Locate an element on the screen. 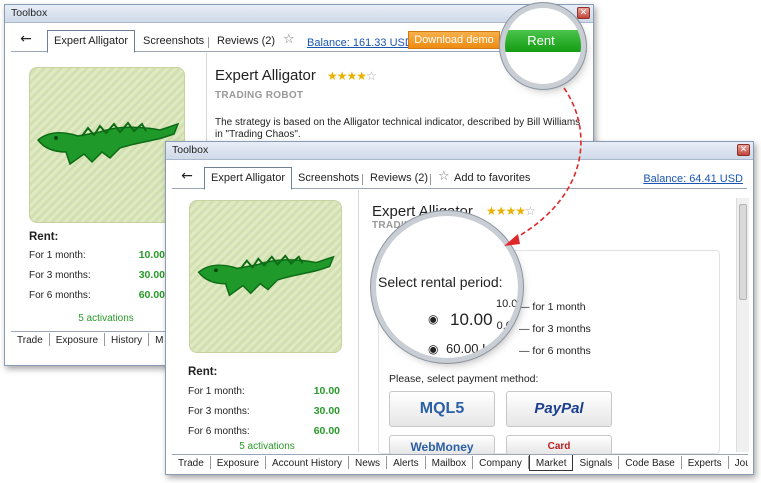  back-rent-label-3: For 3 months: is located at coordinates (60, 275).